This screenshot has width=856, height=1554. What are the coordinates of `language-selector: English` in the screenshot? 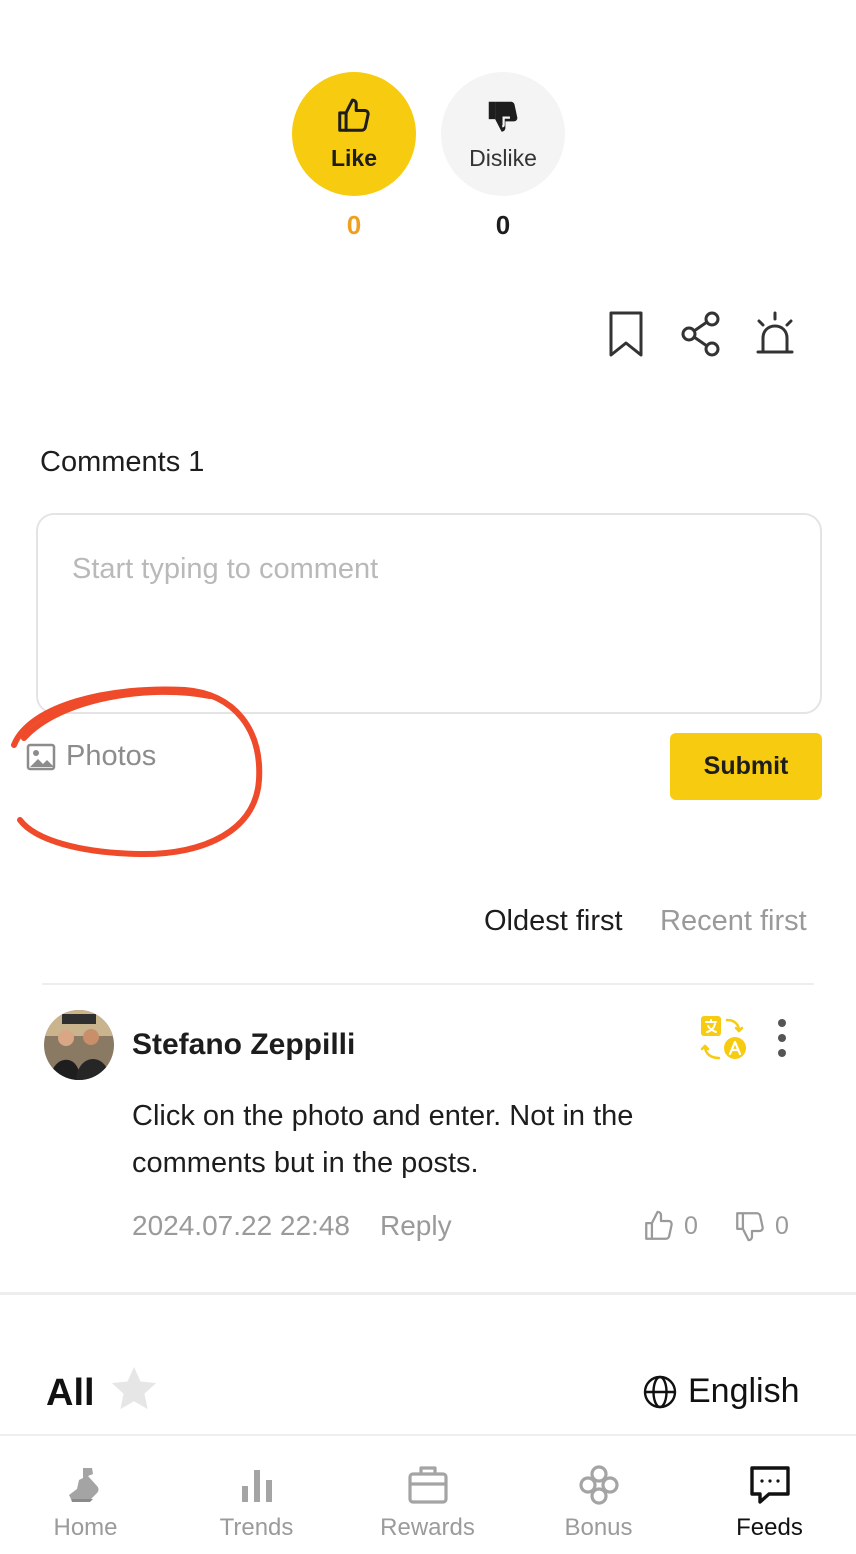 It's located at (721, 1391).